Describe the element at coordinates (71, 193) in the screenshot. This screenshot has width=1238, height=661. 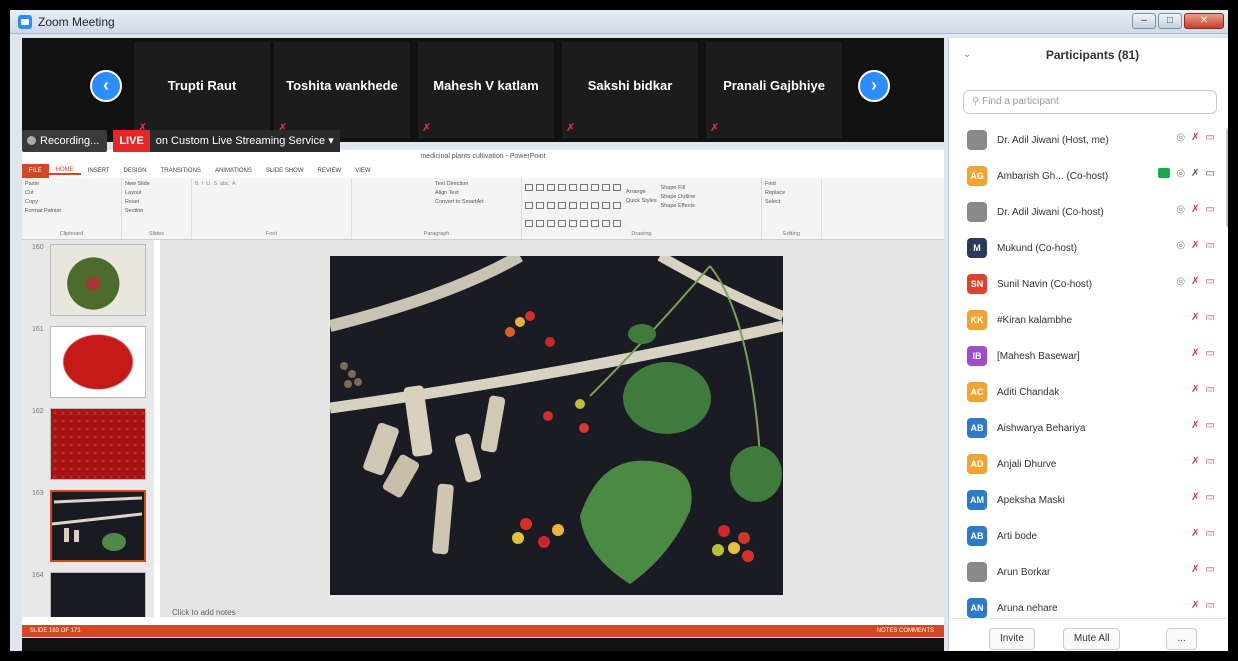
I see `cut-button: Cut` at that location.